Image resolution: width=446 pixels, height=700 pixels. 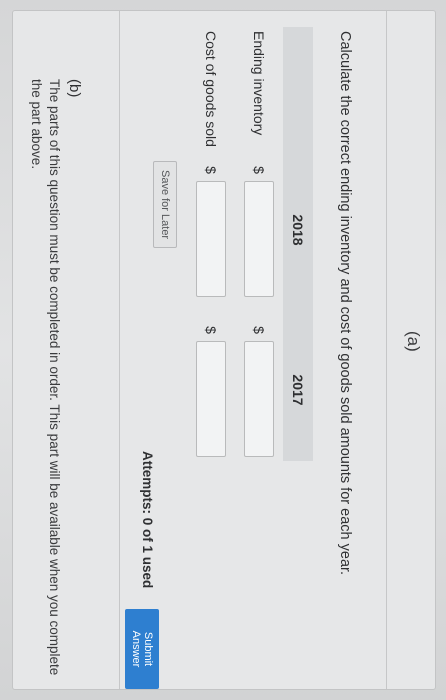 I want to click on ending-inventory-2018-input, so click(x=259, y=239).